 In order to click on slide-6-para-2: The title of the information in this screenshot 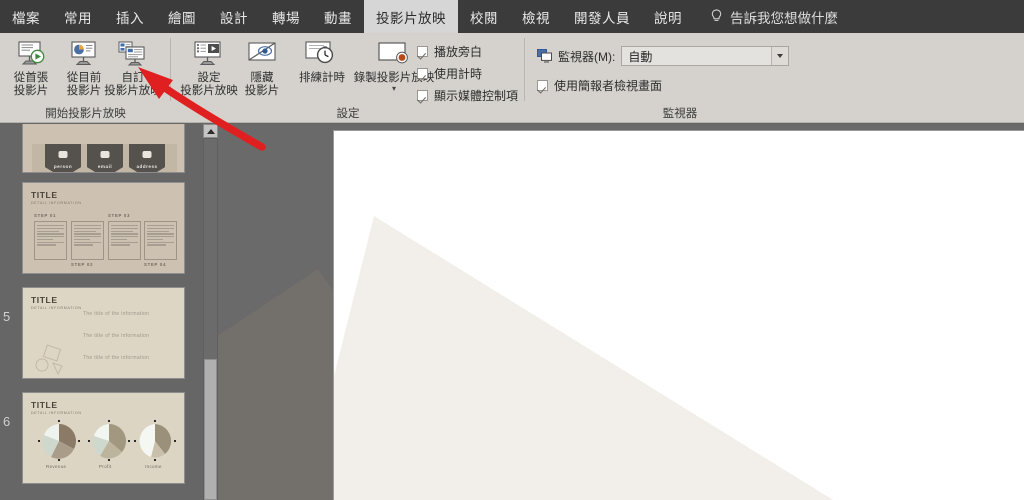, I will do `click(116, 336)`.